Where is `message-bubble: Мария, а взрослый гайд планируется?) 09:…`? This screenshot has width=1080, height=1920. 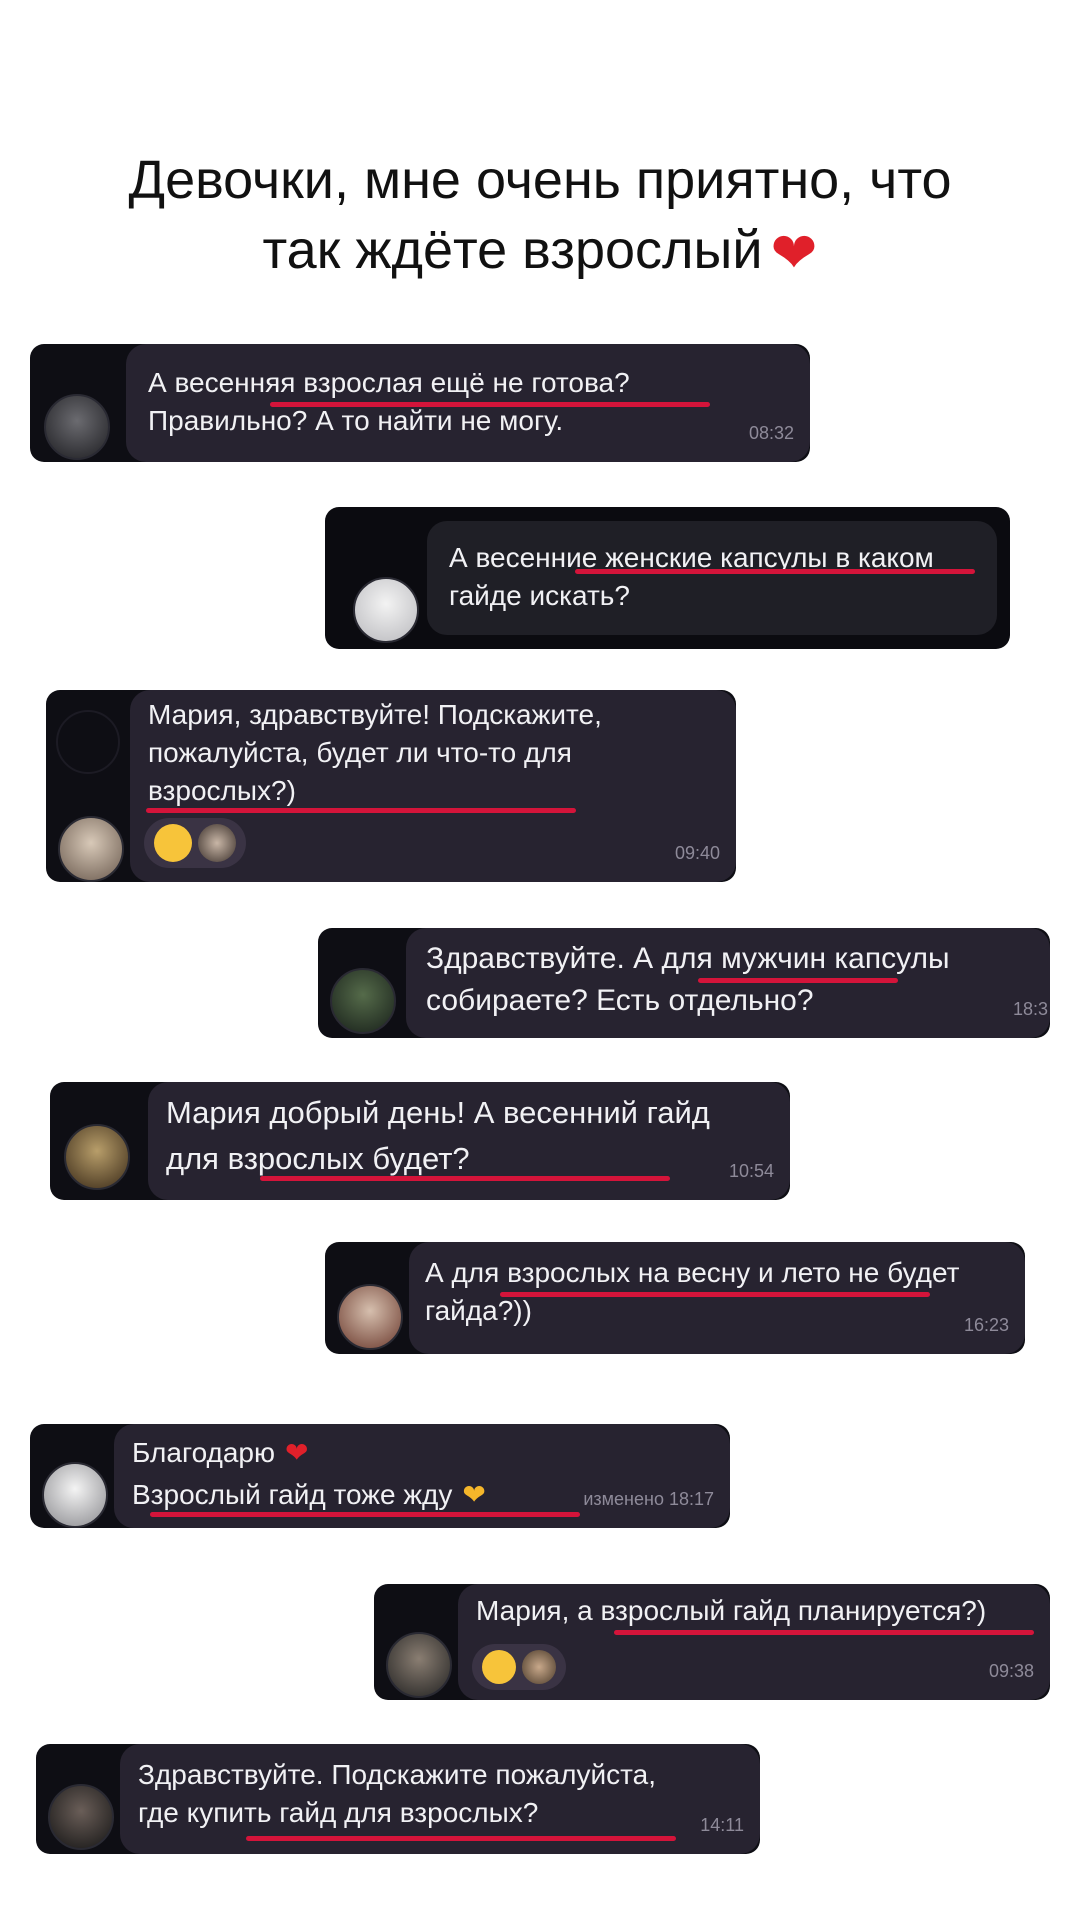
message-bubble: Мария, а взрослый гайд планируется?) 09:… is located at coordinates (754, 1642).